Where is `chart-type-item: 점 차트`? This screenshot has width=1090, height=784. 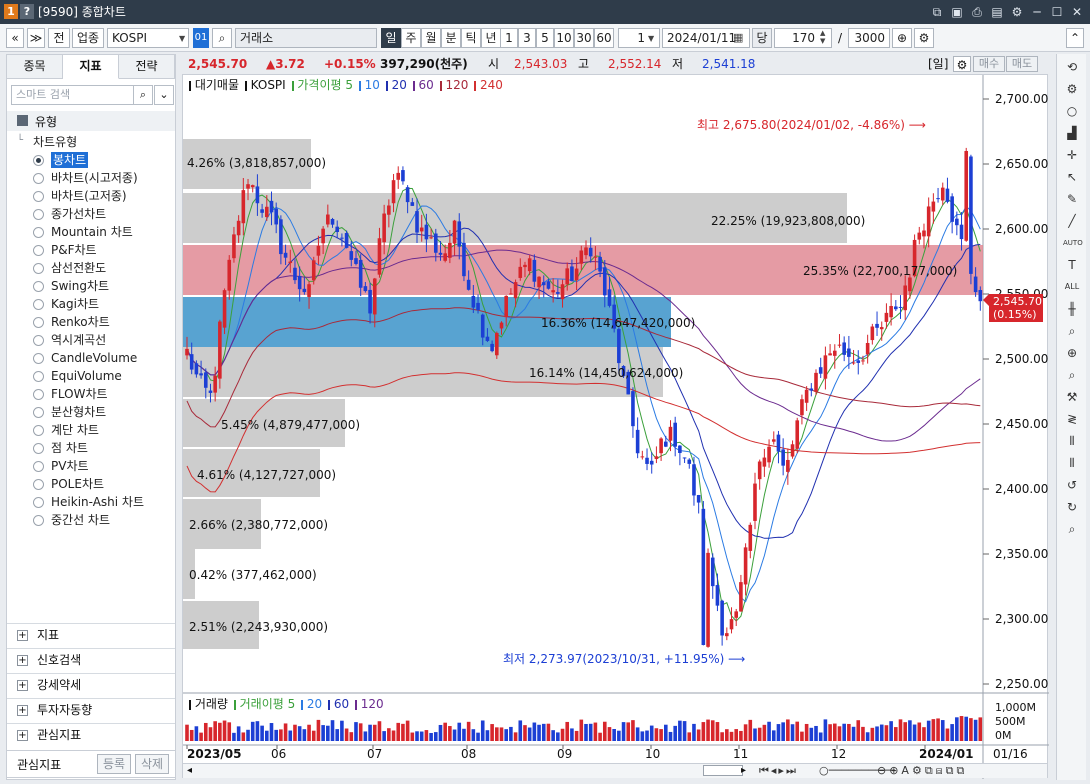
chart-type-item: 점 차트 is located at coordinates (69, 448).